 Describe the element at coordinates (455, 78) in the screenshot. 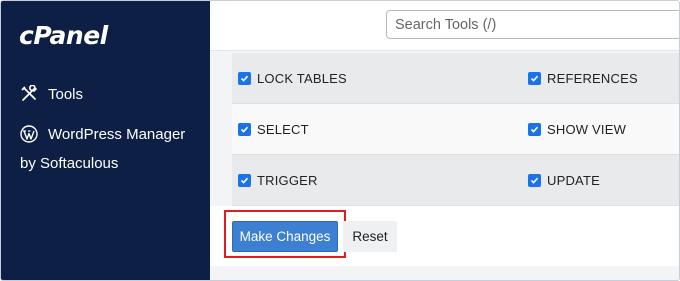

I see `table-row: LOCK TABLES REFERENCES` at that location.